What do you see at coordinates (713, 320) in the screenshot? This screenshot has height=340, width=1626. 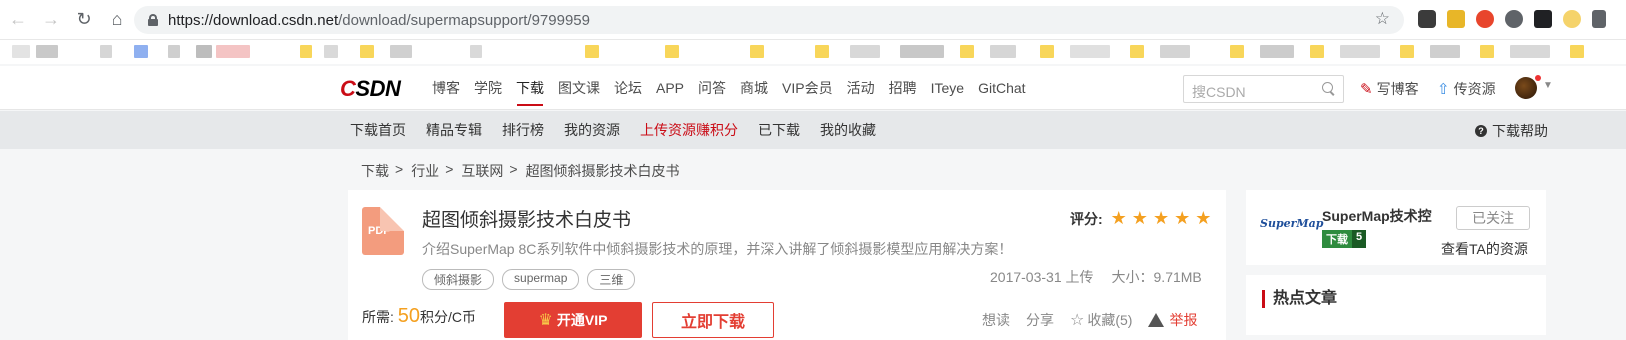 I see `download-now-button: 立即下载` at bounding box center [713, 320].